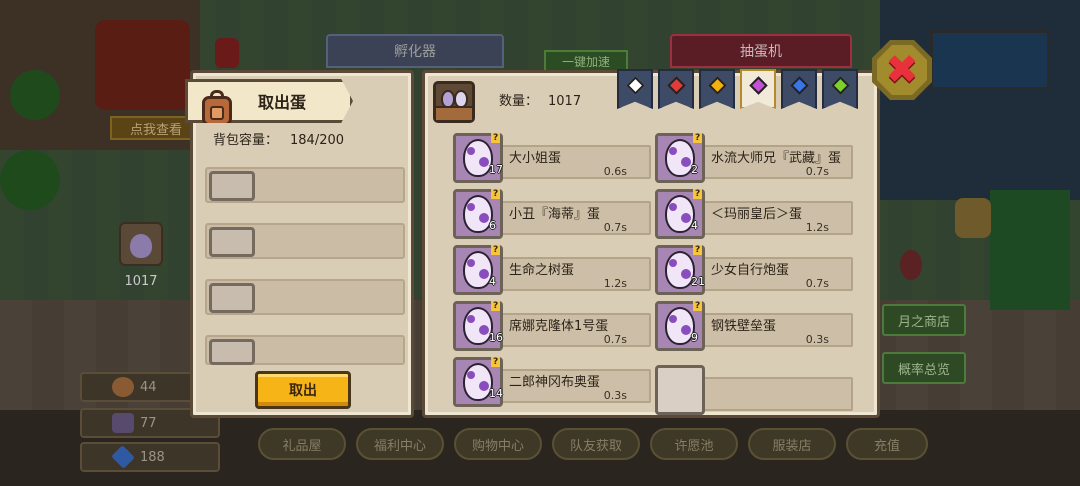 Image resolution: width=1080 pixels, height=486 pixels. I want to click on egg-card: ? 16 席娜克隆体1号蛋 0.7s, so click(552, 326).